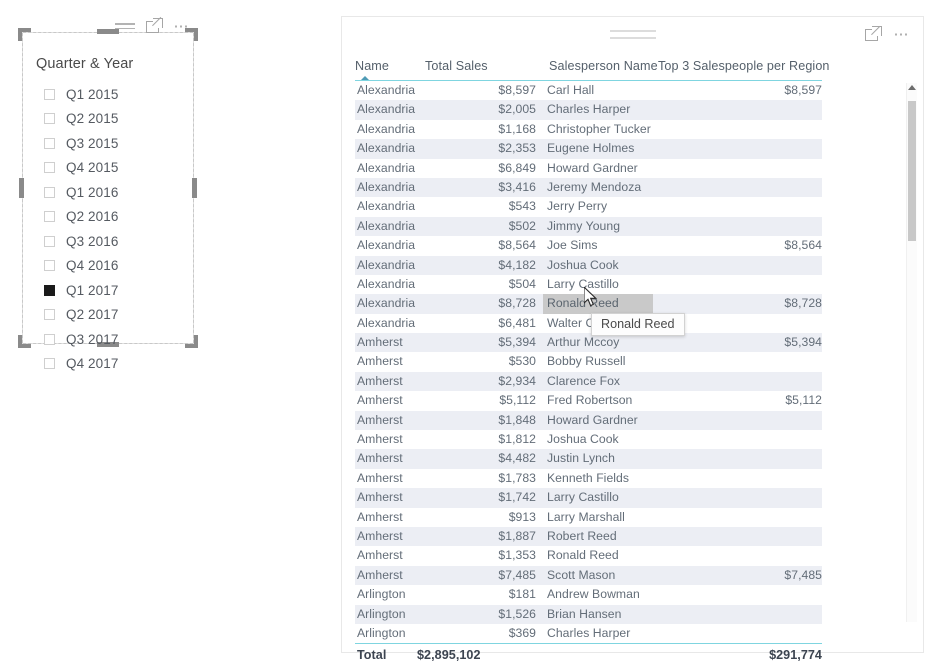 The height and width of the screenshot is (668, 943). I want to click on slicer-item: Q4 2015, so click(110, 168).